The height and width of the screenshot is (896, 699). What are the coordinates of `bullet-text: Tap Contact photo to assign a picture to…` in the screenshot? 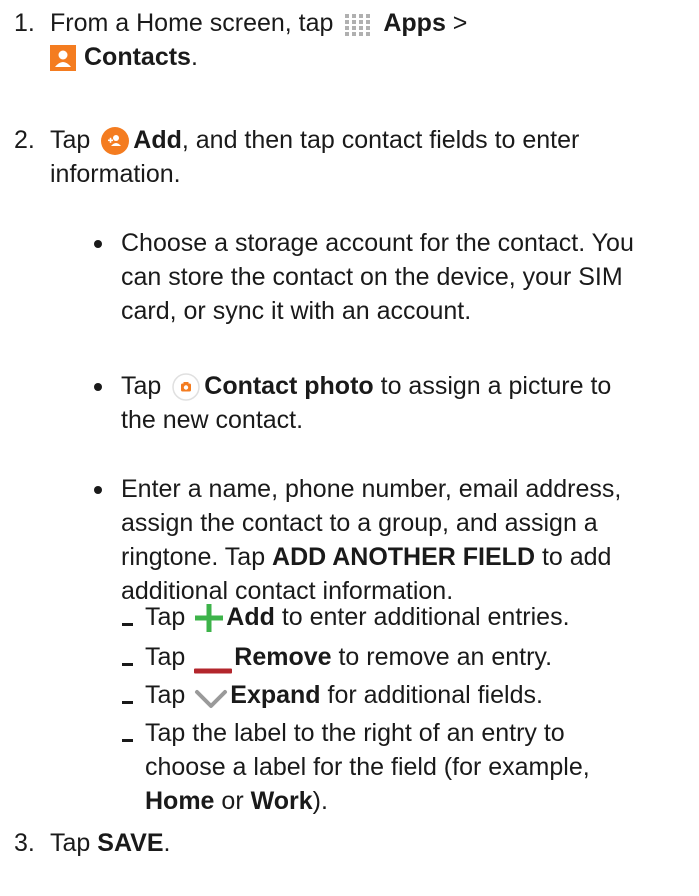 It's located at (402, 403).